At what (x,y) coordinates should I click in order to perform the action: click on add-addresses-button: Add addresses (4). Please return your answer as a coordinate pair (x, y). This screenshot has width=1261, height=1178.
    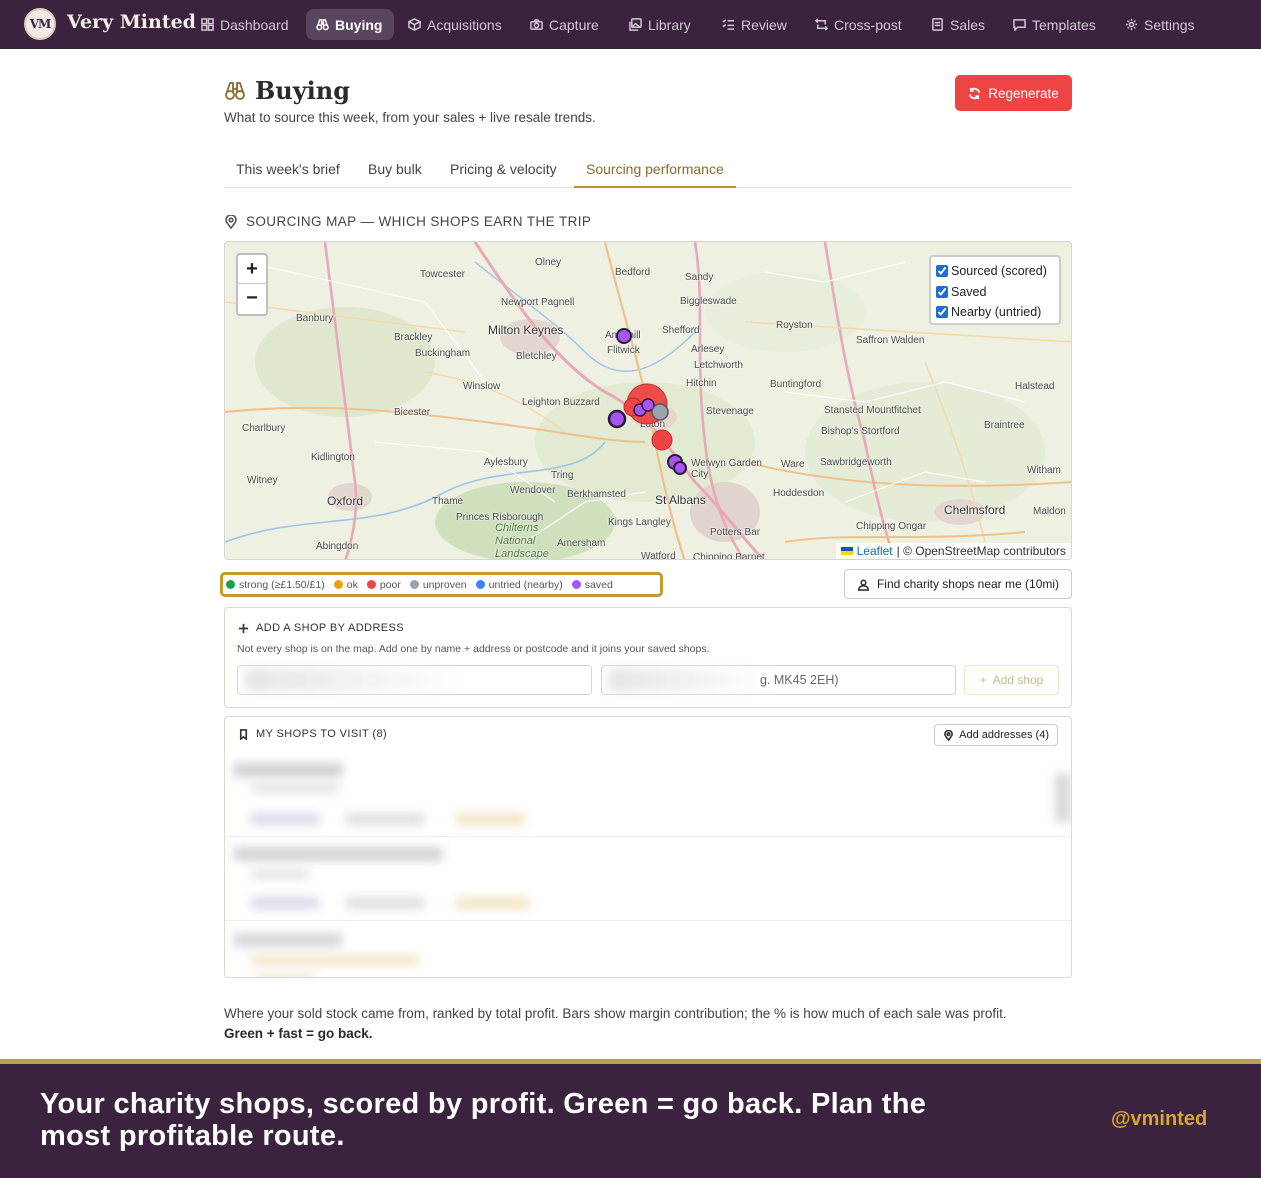
    Looking at the image, I should click on (996, 735).